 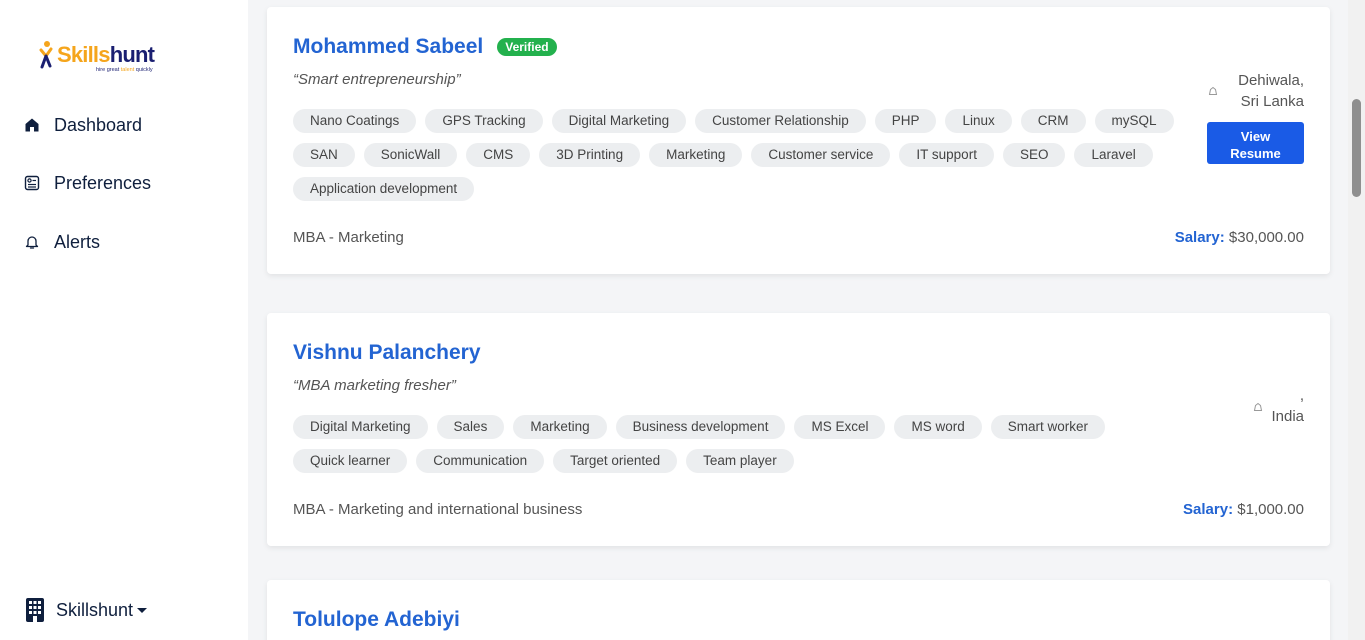 I want to click on sidebar-item-label: Dashboard, so click(x=98, y=124).